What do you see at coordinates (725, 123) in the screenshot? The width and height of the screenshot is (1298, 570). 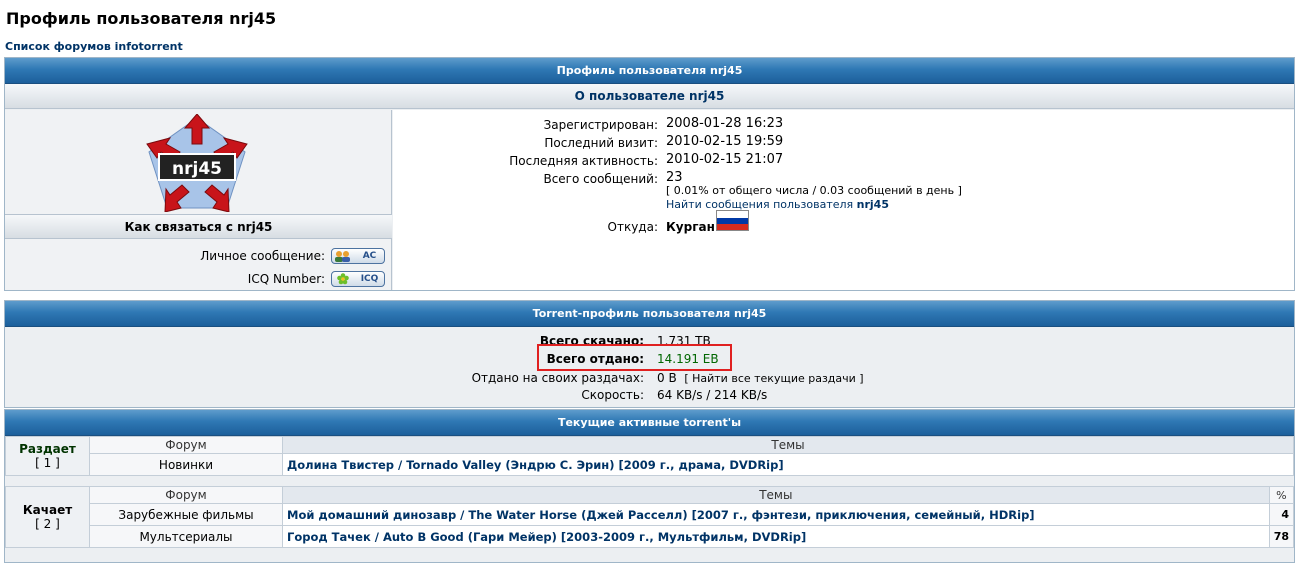 I see `registered-value: 2008-01-28 16:23` at bounding box center [725, 123].